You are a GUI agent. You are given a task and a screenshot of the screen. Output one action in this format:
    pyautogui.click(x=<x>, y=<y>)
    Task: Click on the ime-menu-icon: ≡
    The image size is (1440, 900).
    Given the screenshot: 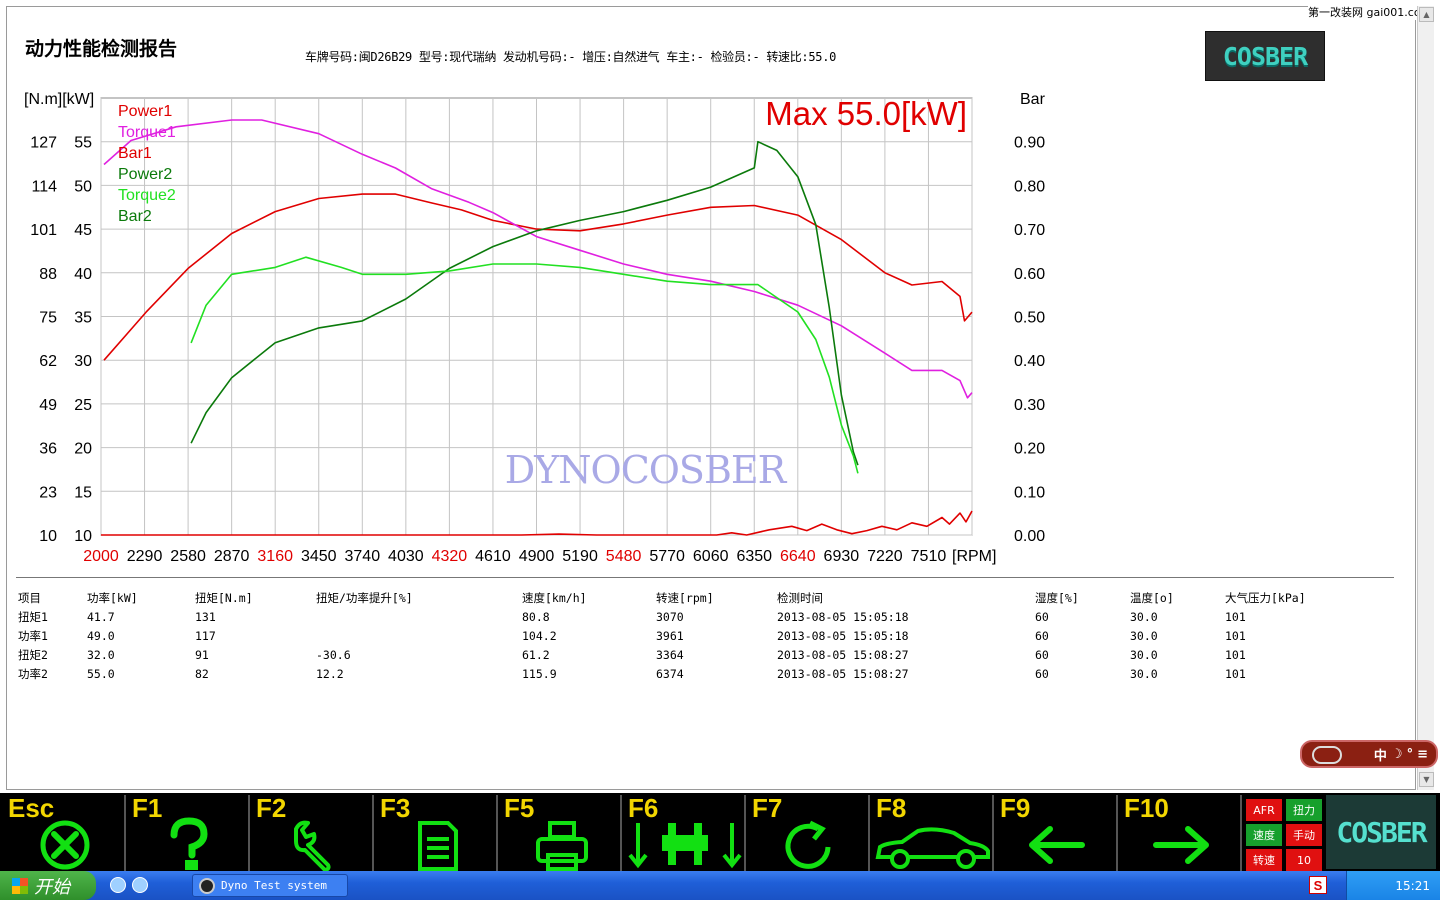 What is the action you would take?
    pyautogui.click(x=1422, y=754)
    